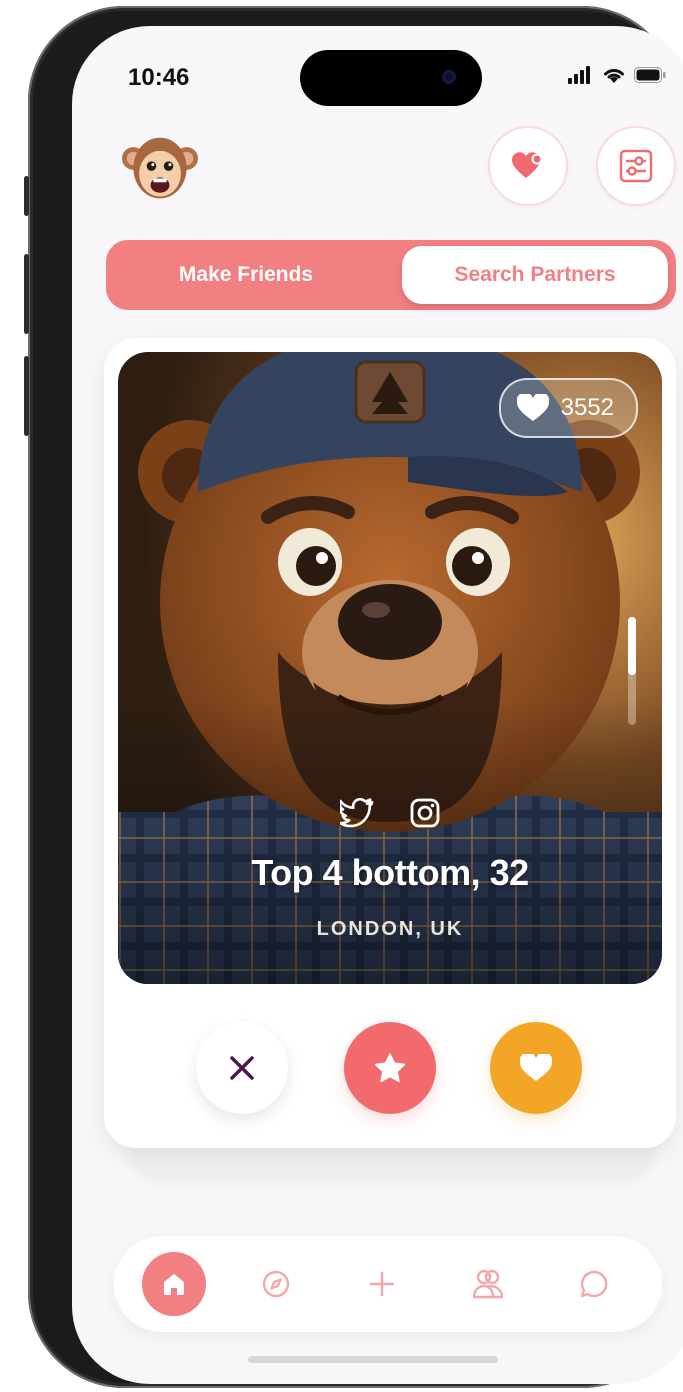 This screenshot has width=683, height=1392. I want to click on chat-icon, so click(594, 1284).